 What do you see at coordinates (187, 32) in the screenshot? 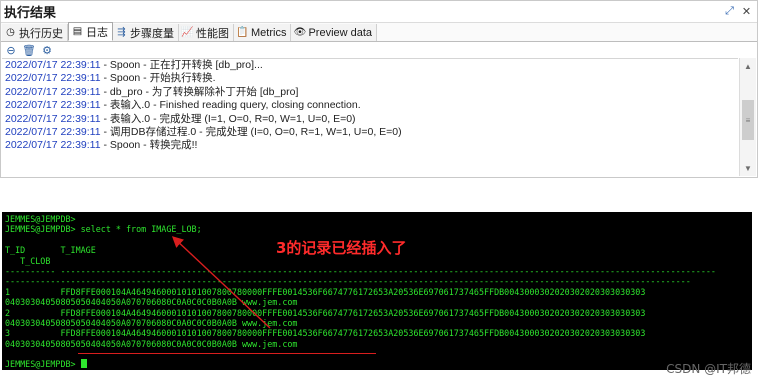
I see `performance-chart-icon: 📈` at bounding box center [187, 32].